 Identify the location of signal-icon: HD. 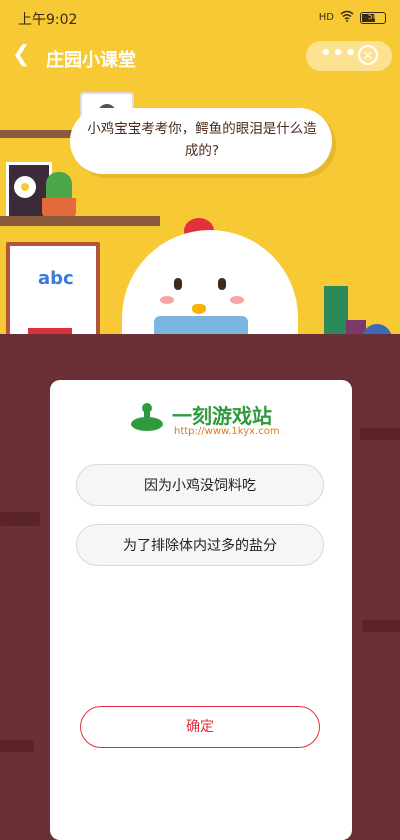
(326, 17).